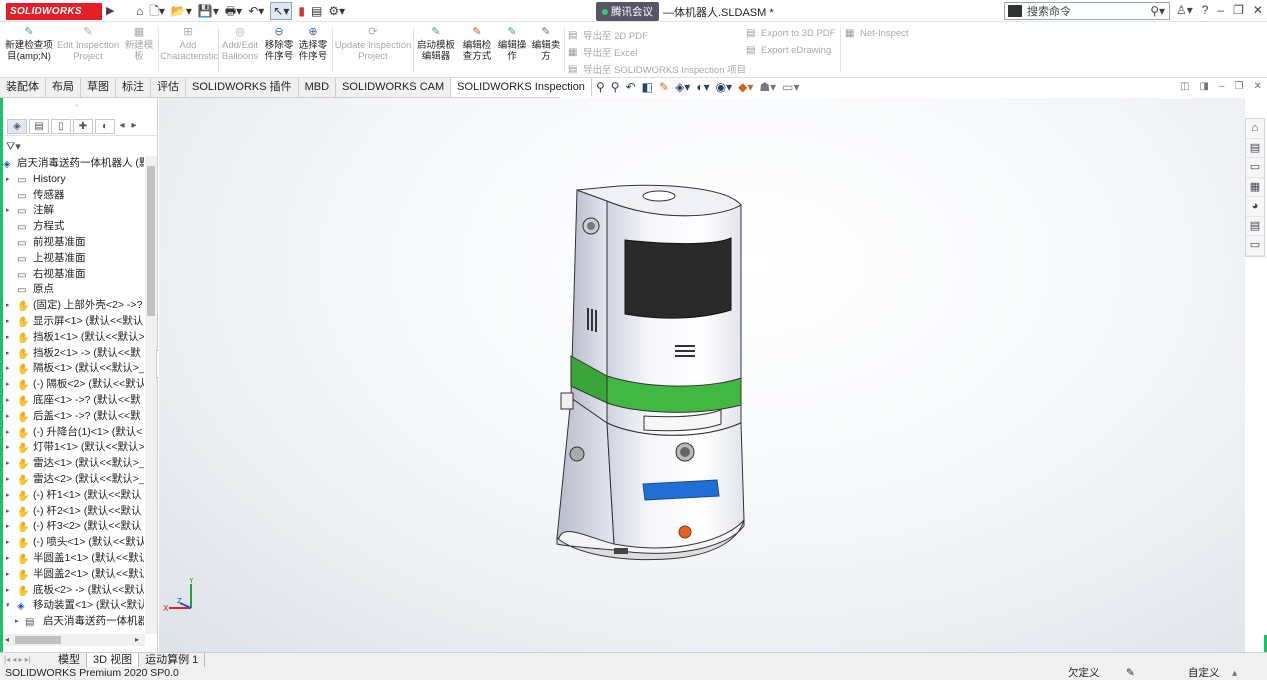 This screenshot has width=1267, height=680. What do you see at coordinates (73, 259) in the screenshot?
I see `tree-item: ▭ 上视基准面` at bounding box center [73, 259].